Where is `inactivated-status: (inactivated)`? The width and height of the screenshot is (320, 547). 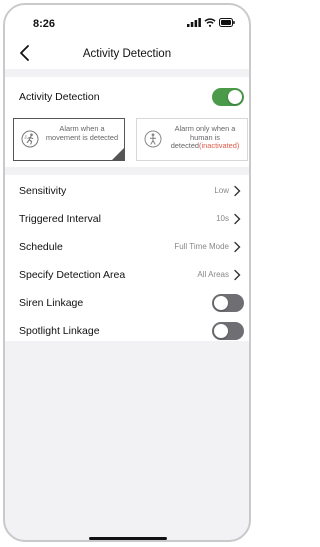 inactivated-status: (inactivated) is located at coordinates (219, 146).